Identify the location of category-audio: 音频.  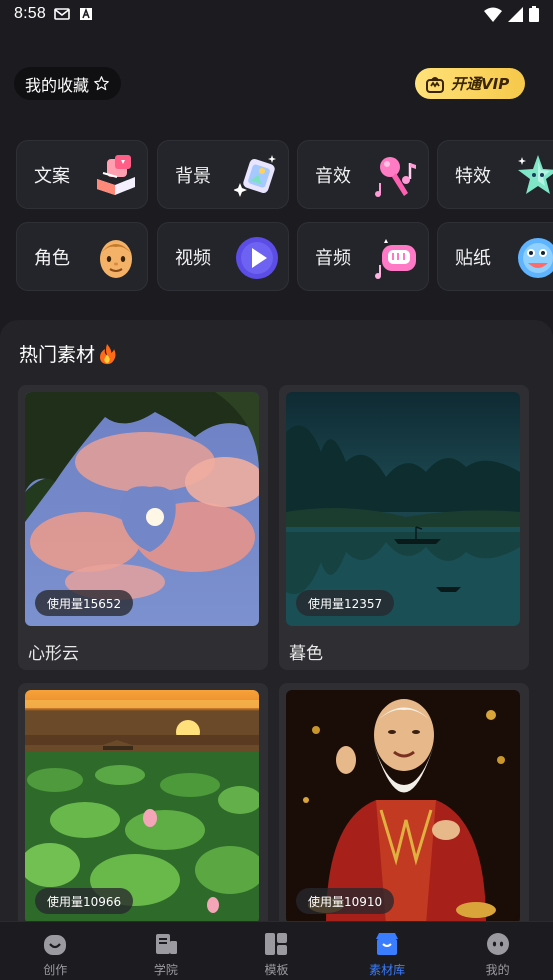
(363, 256).